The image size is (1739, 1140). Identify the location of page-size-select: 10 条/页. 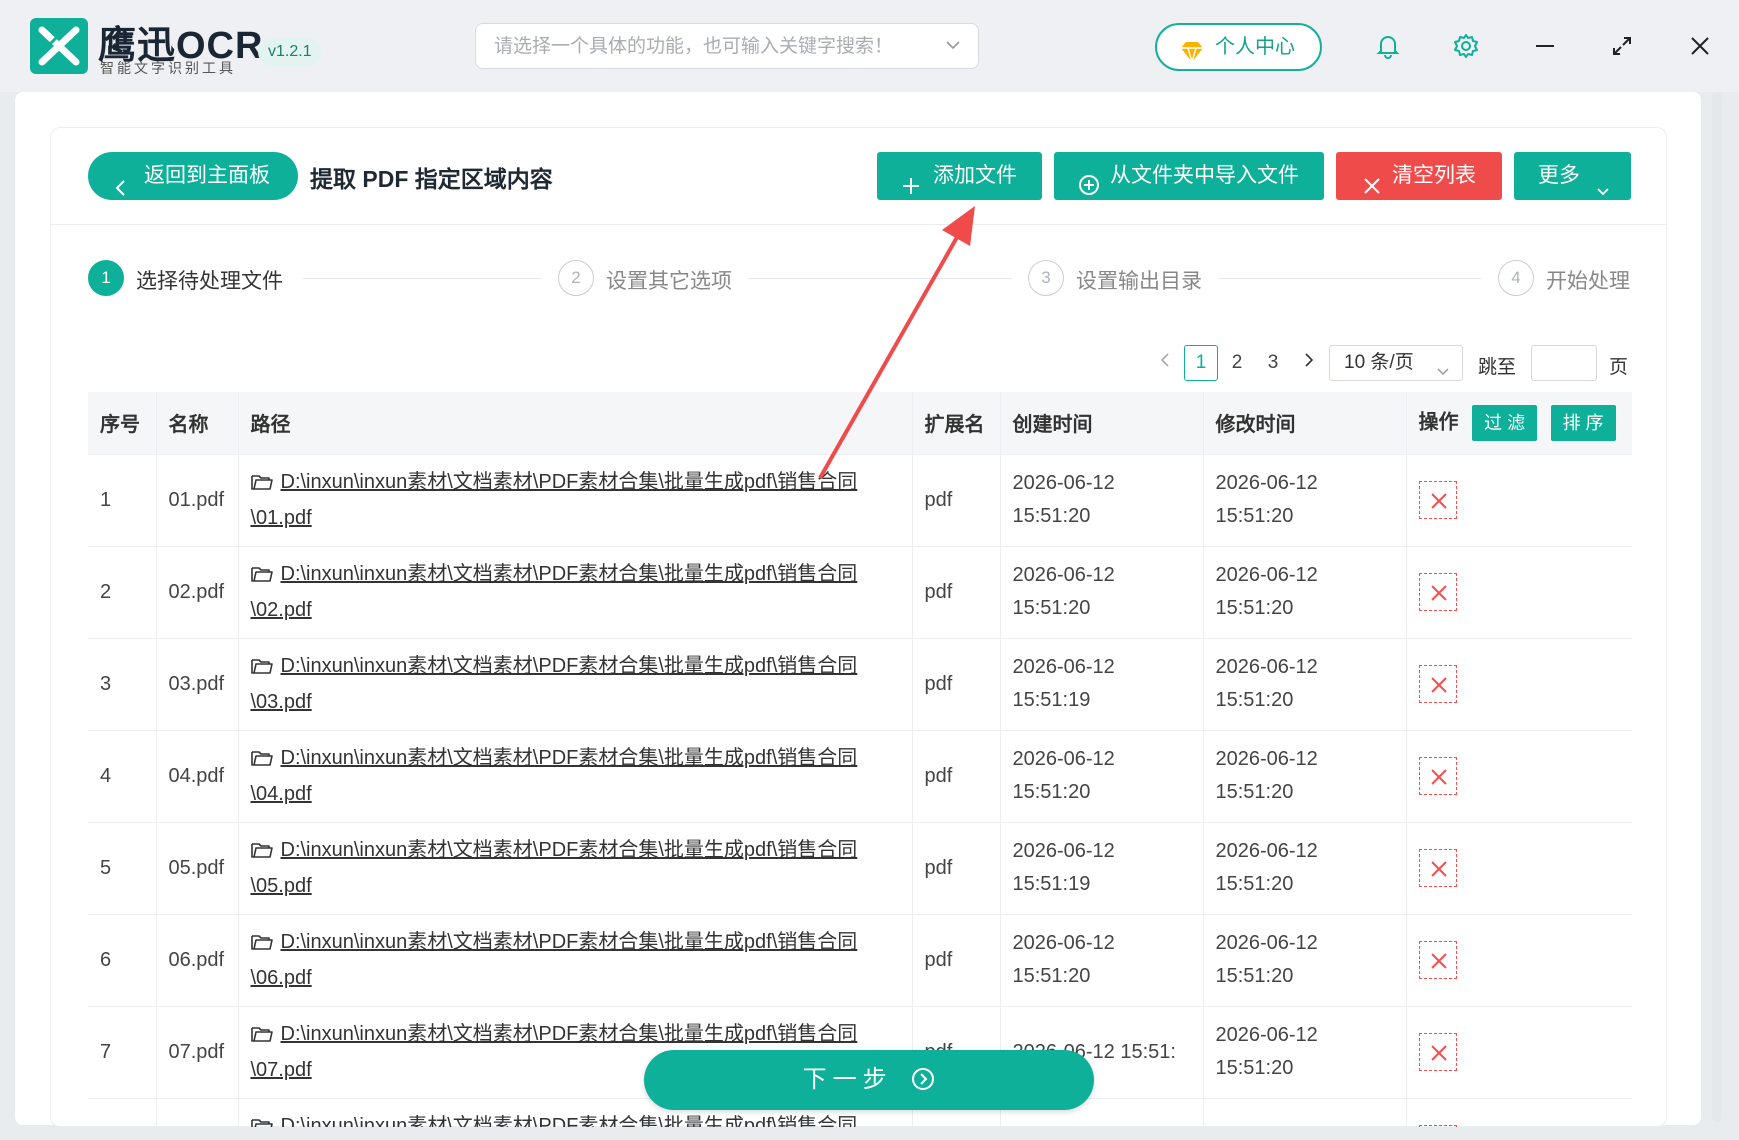
(1396, 363).